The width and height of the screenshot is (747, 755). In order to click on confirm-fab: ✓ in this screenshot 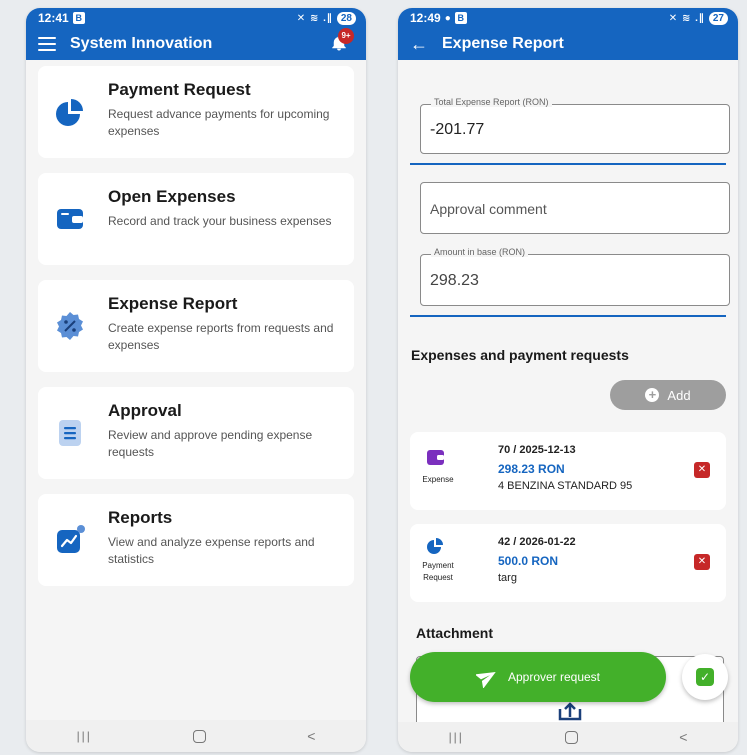, I will do `click(705, 677)`.